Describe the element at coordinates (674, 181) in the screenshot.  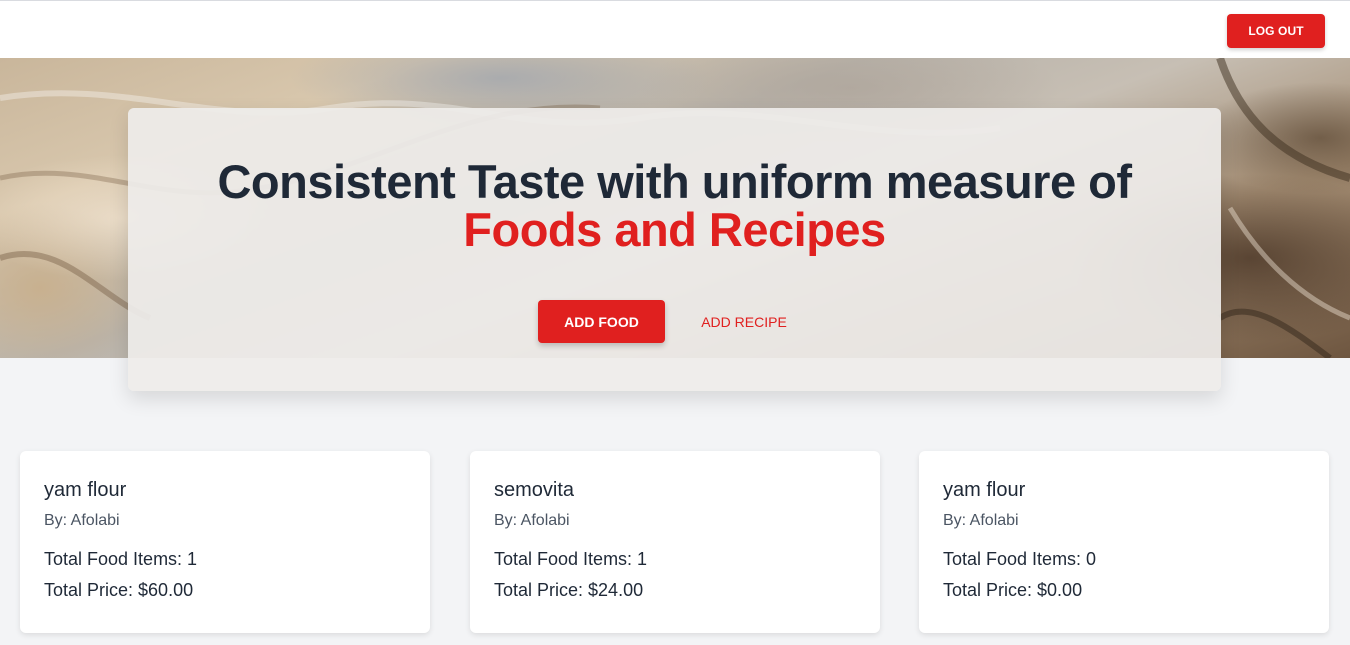
I see `hero-title-line1: Consistent Taste with uniform measure of` at that location.